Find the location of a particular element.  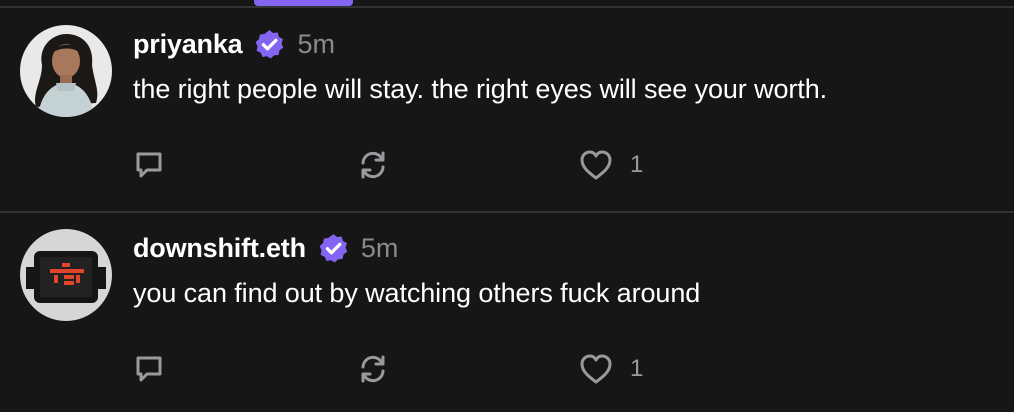

username: priyanka is located at coordinates (188, 44).